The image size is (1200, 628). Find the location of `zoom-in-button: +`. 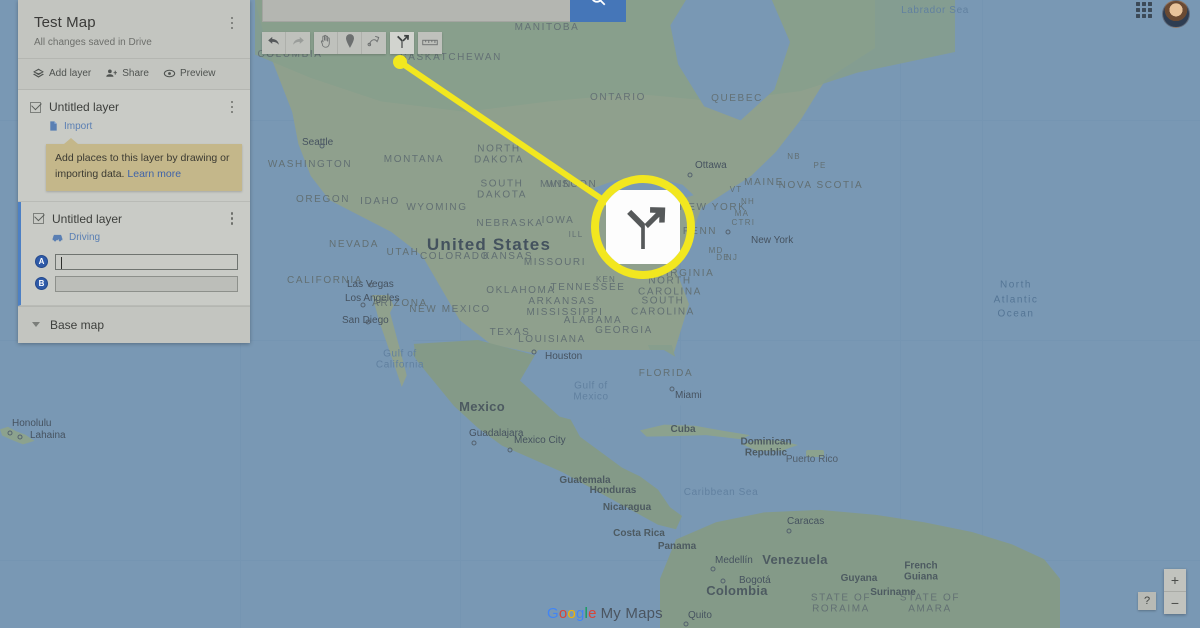

zoom-in-button: + is located at coordinates (1175, 580).